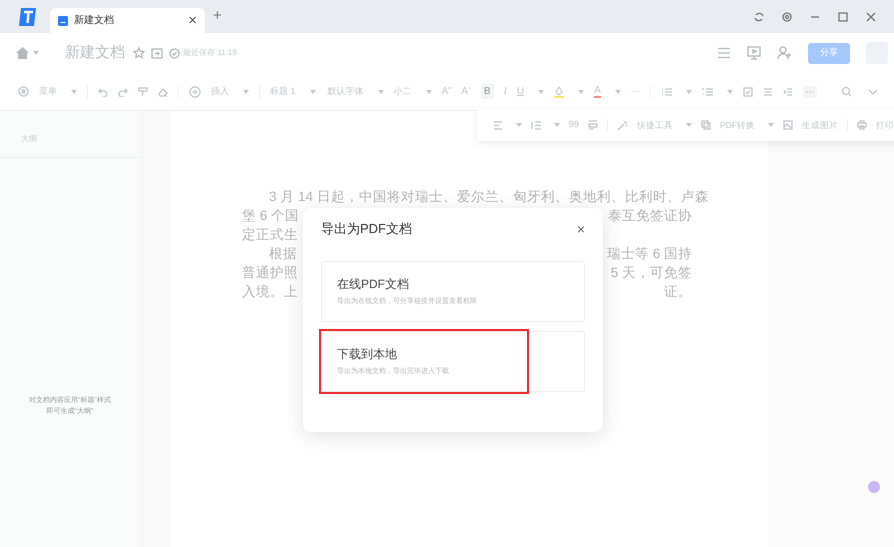 This screenshot has height=547, width=894. I want to click on document-icon, so click(63, 21).